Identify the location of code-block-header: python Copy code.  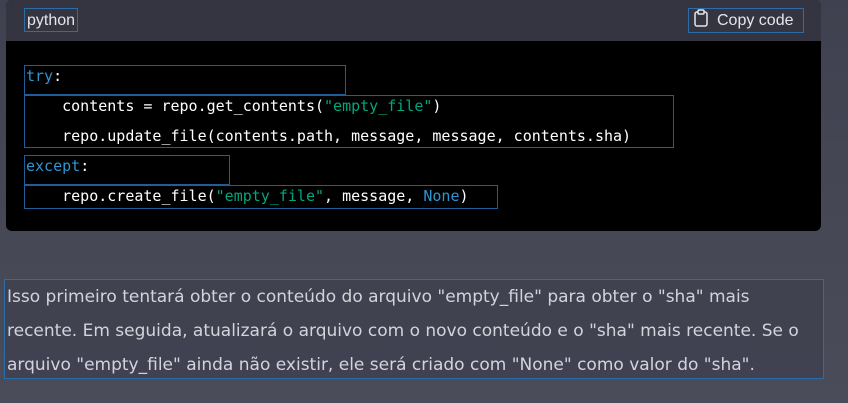
(413, 20).